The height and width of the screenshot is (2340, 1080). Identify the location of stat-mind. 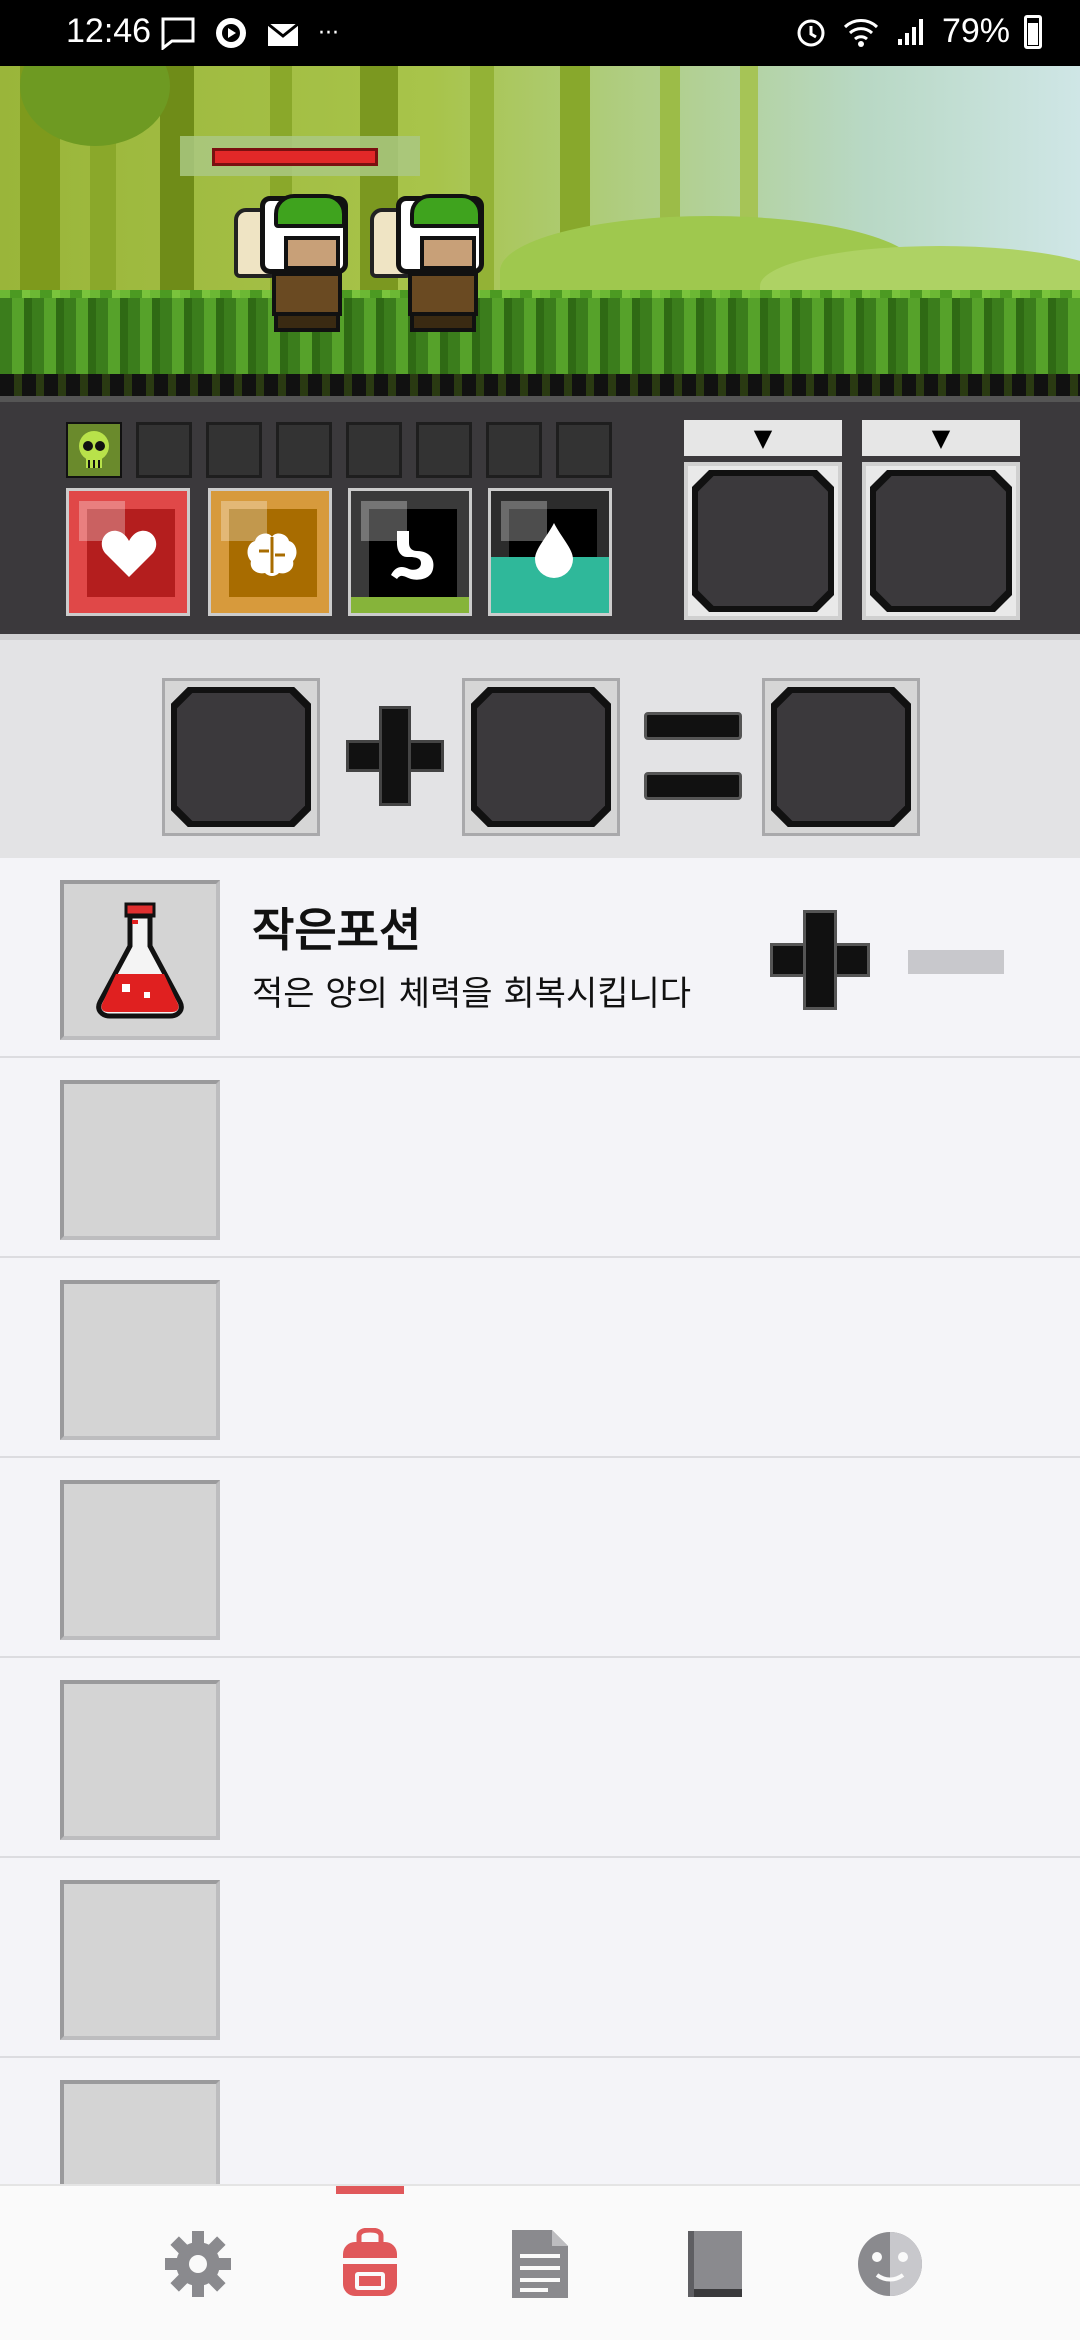
(270, 552).